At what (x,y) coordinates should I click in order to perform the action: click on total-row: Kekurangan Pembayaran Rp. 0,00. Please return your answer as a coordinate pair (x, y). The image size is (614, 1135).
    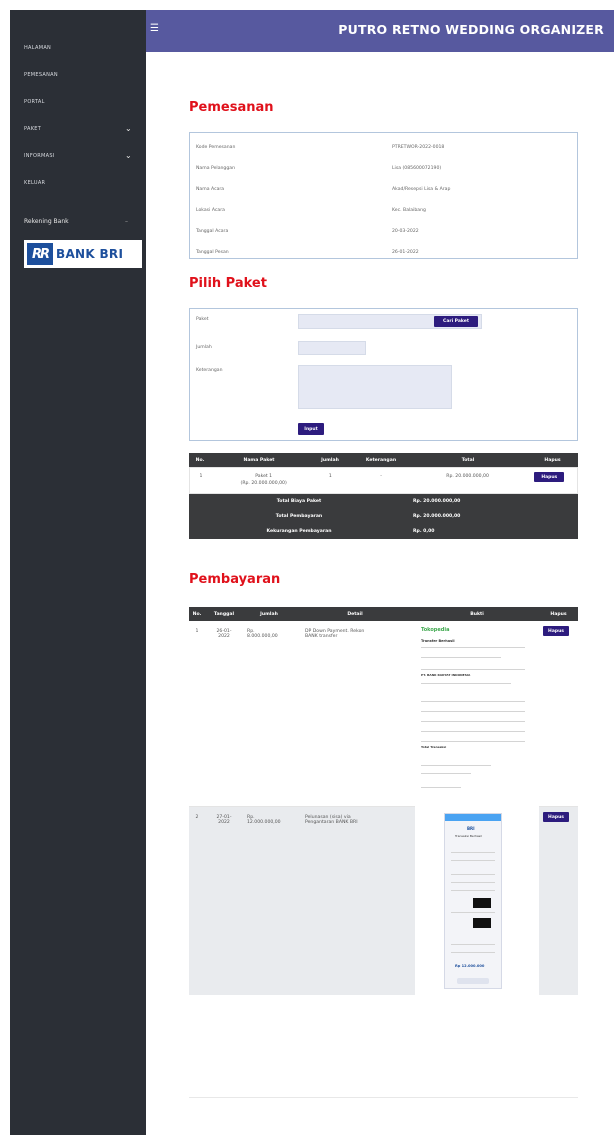
    Looking at the image, I should click on (383, 531).